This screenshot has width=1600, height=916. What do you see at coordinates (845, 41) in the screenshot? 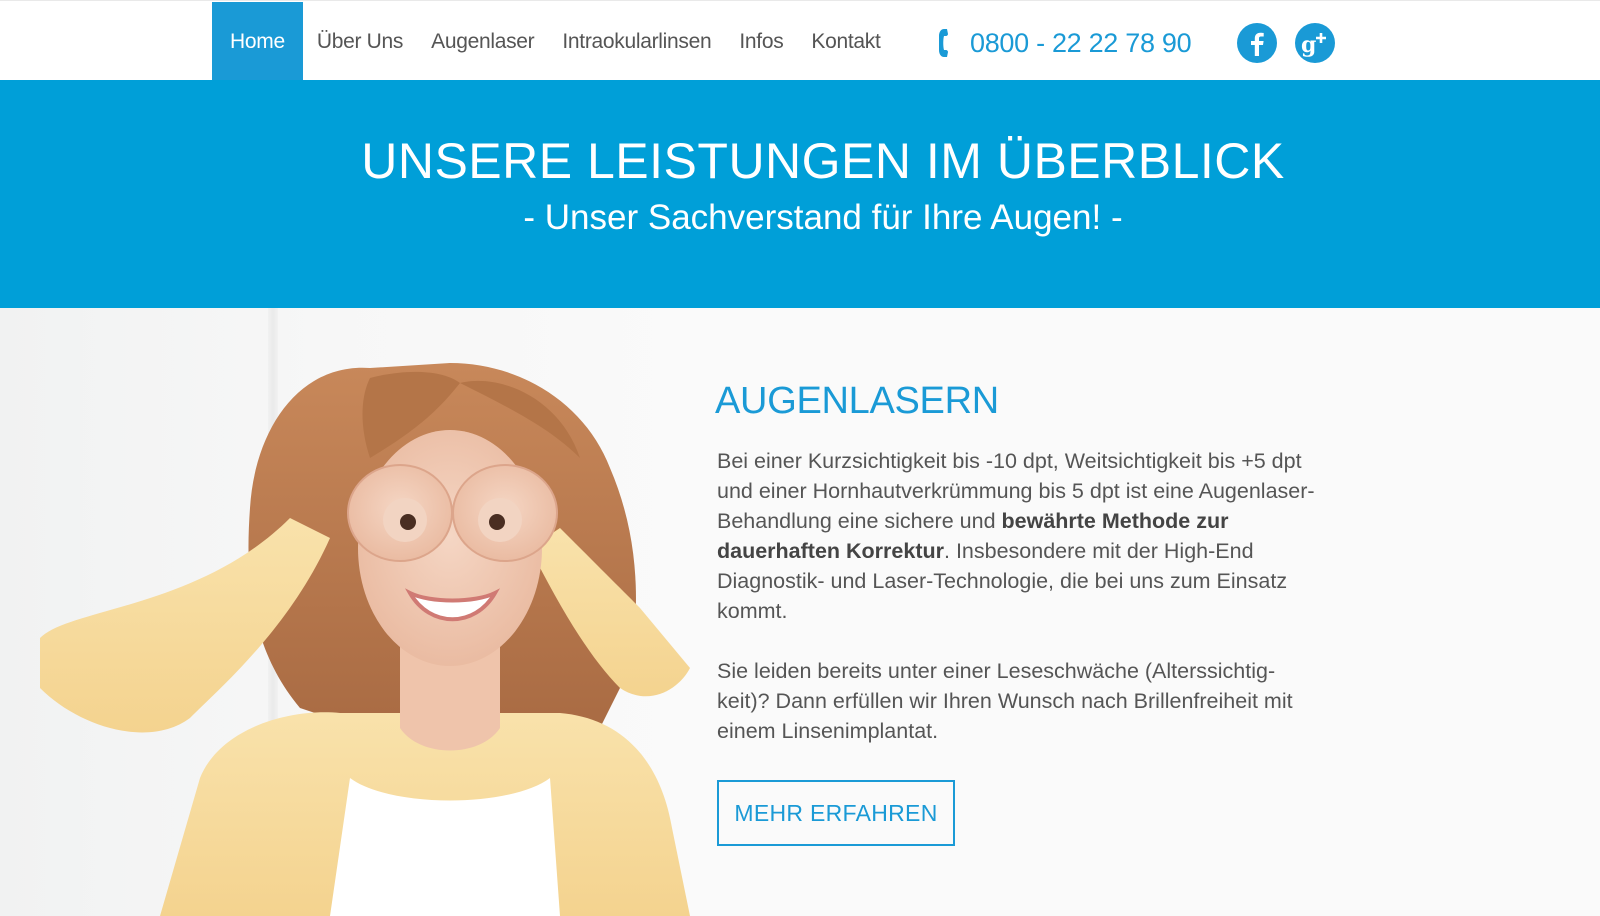
I see `nav-item-kontakt: Kontakt` at bounding box center [845, 41].